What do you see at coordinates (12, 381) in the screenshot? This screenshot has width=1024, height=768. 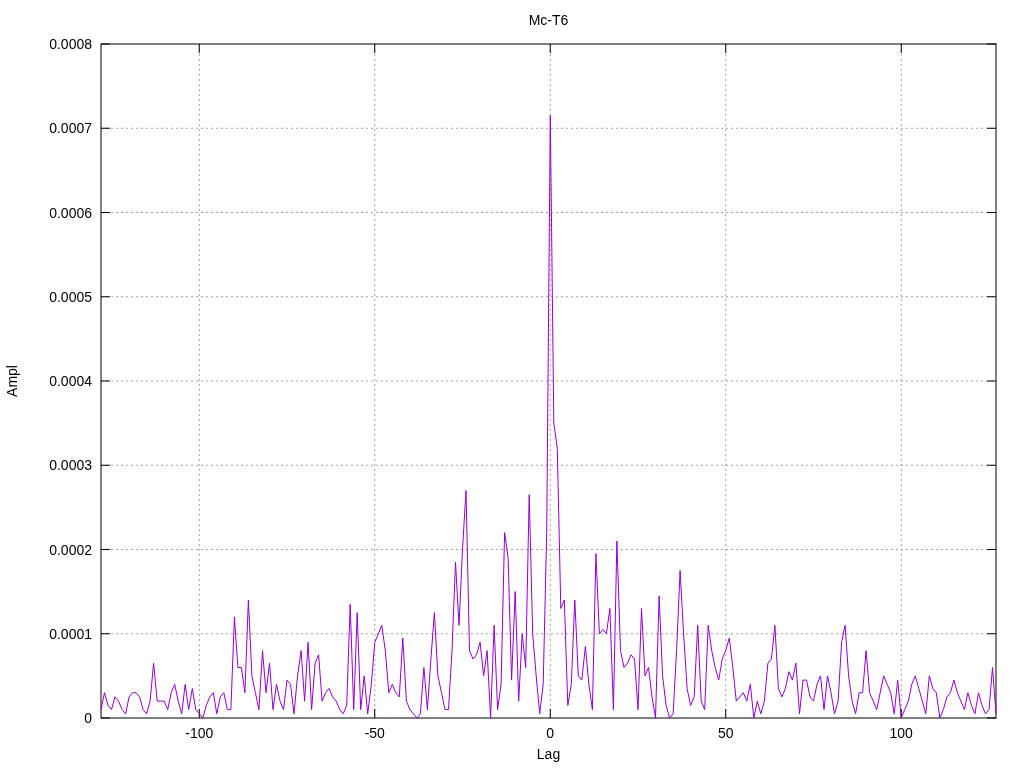 I see `y-axis-label: Ampl` at bounding box center [12, 381].